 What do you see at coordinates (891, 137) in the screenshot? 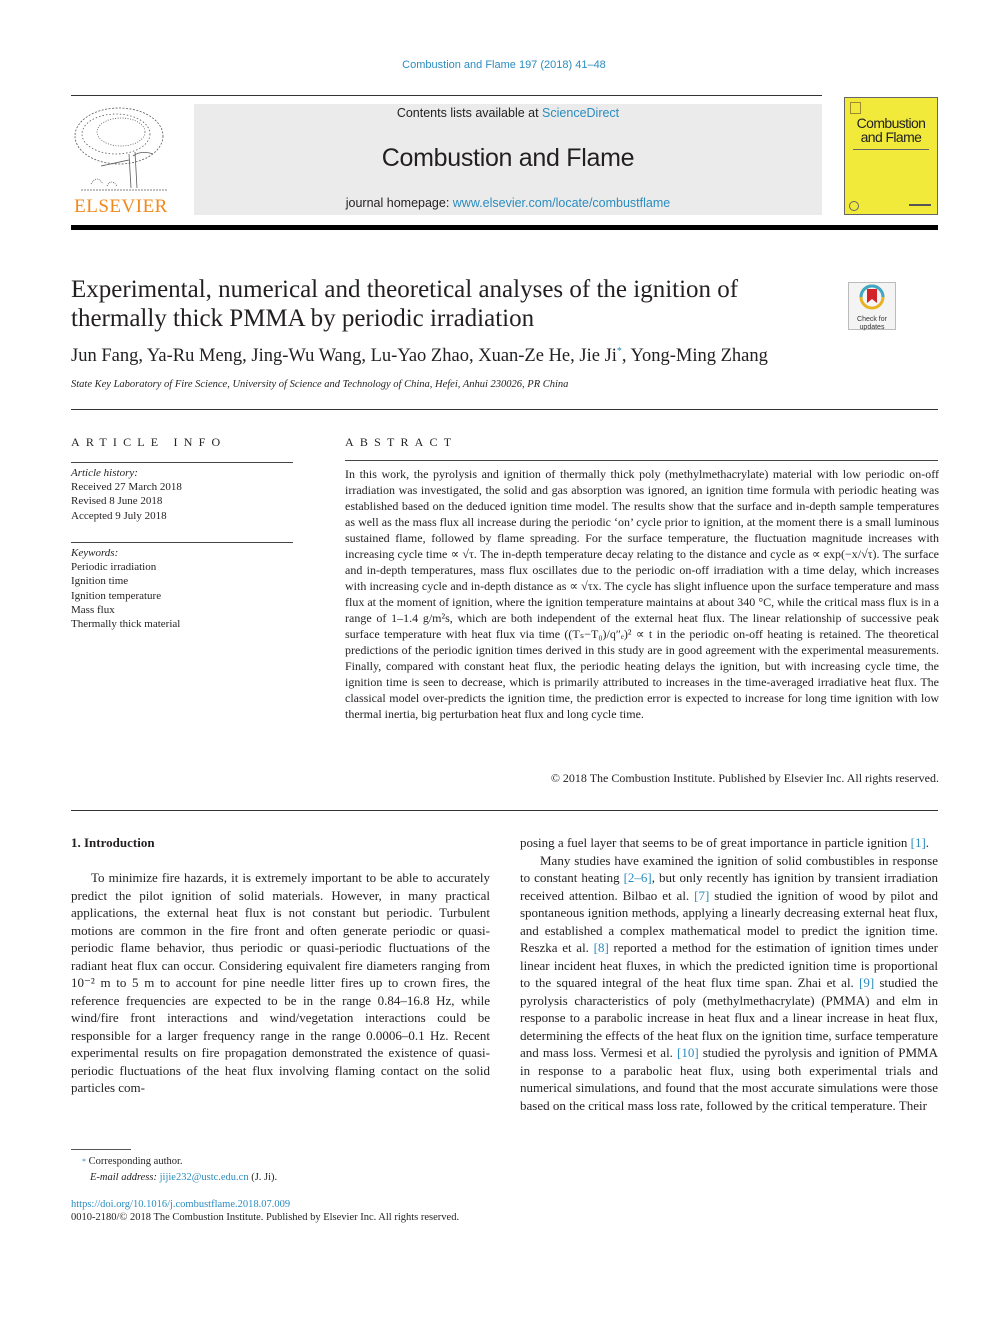
I see `cover-title-line-2: and Flame` at bounding box center [891, 137].